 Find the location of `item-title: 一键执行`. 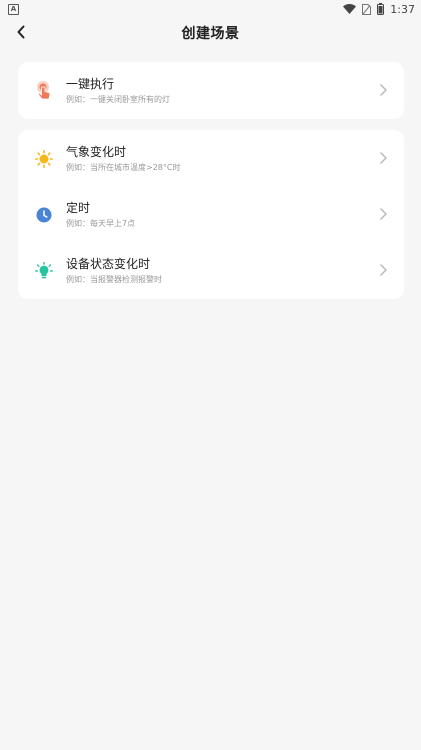

item-title: 一键执行 is located at coordinates (90, 84).